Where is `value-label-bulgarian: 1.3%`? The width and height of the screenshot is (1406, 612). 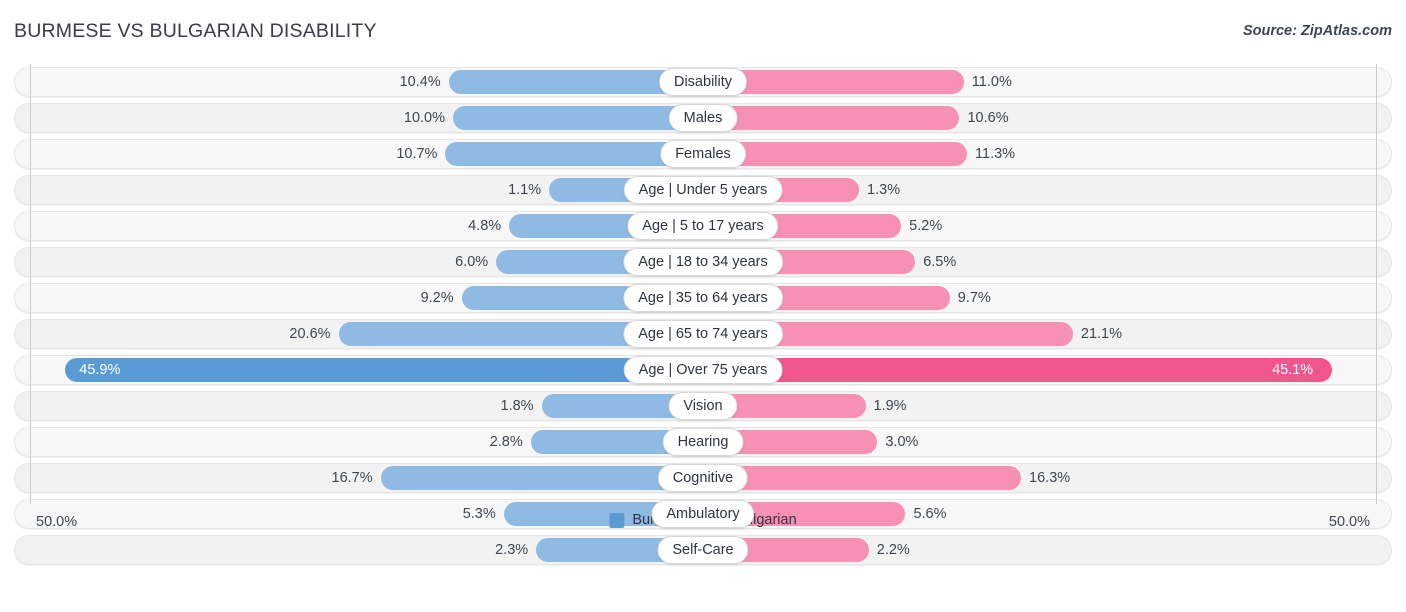 value-label-bulgarian: 1.3% is located at coordinates (884, 190).